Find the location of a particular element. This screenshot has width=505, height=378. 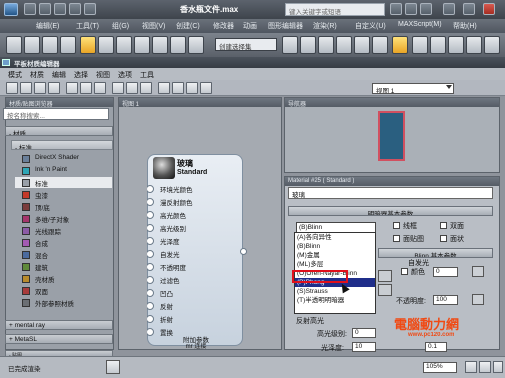

wire-checkbox is located at coordinates (396, 225).